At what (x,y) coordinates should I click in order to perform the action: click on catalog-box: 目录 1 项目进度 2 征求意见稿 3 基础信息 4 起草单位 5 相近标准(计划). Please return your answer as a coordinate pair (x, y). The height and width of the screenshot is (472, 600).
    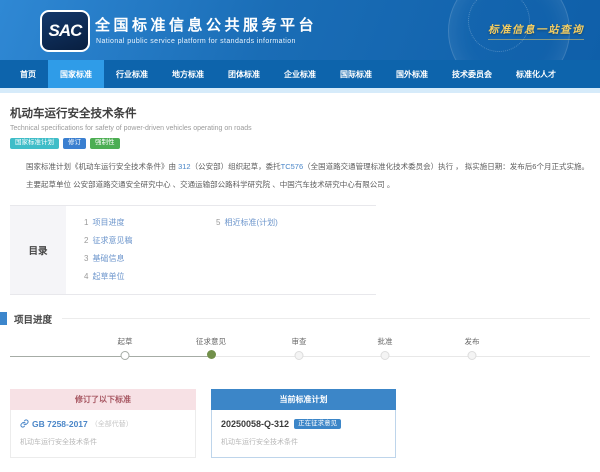
    Looking at the image, I should click on (193, 249).